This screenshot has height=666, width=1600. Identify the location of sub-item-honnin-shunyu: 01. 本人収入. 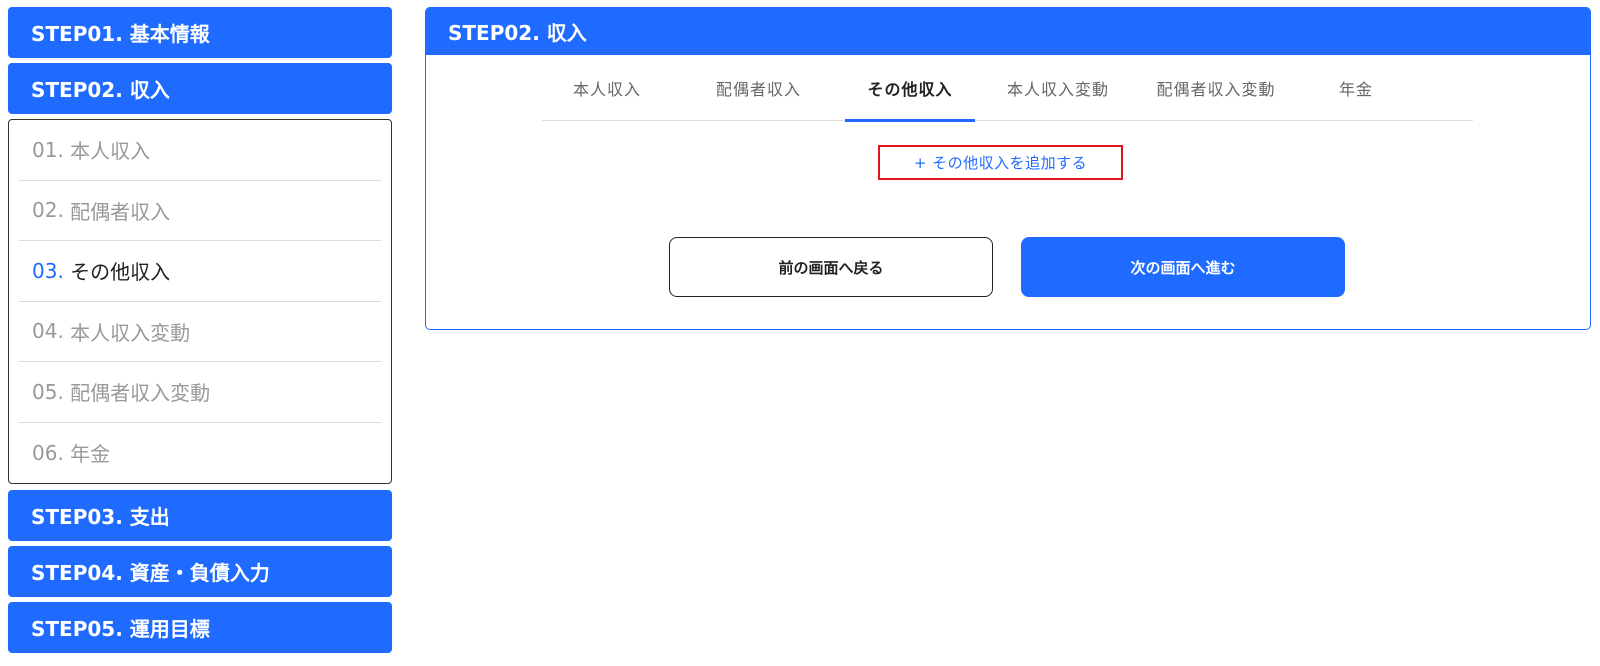
(200, 150).